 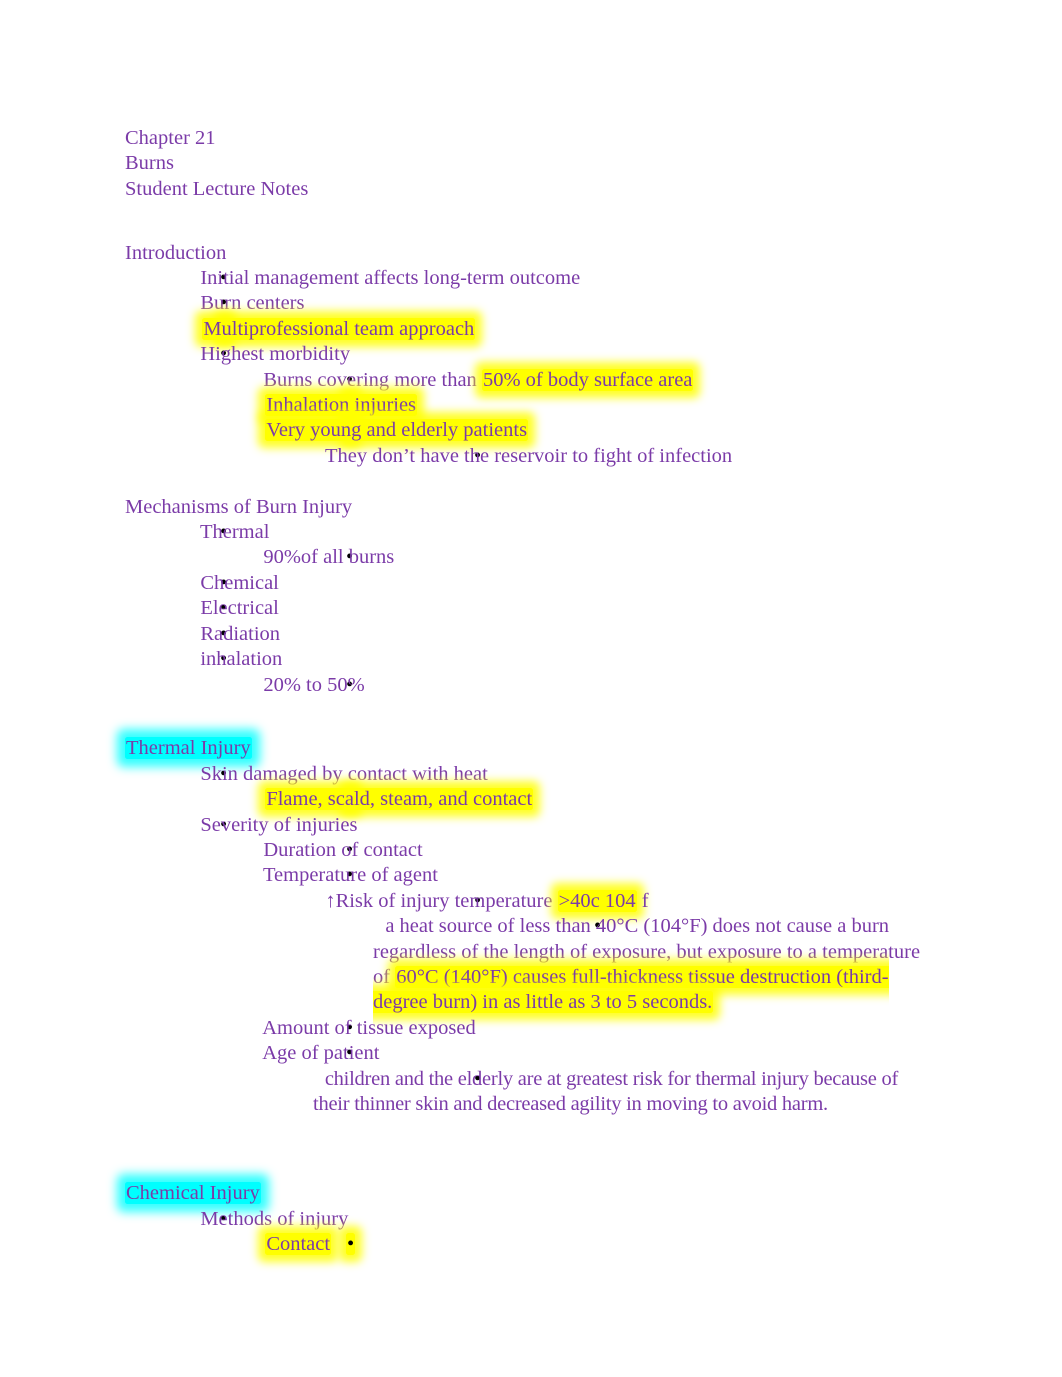 I want to click on list-item-label: Severity of injuries, so click(x=279, y=824).